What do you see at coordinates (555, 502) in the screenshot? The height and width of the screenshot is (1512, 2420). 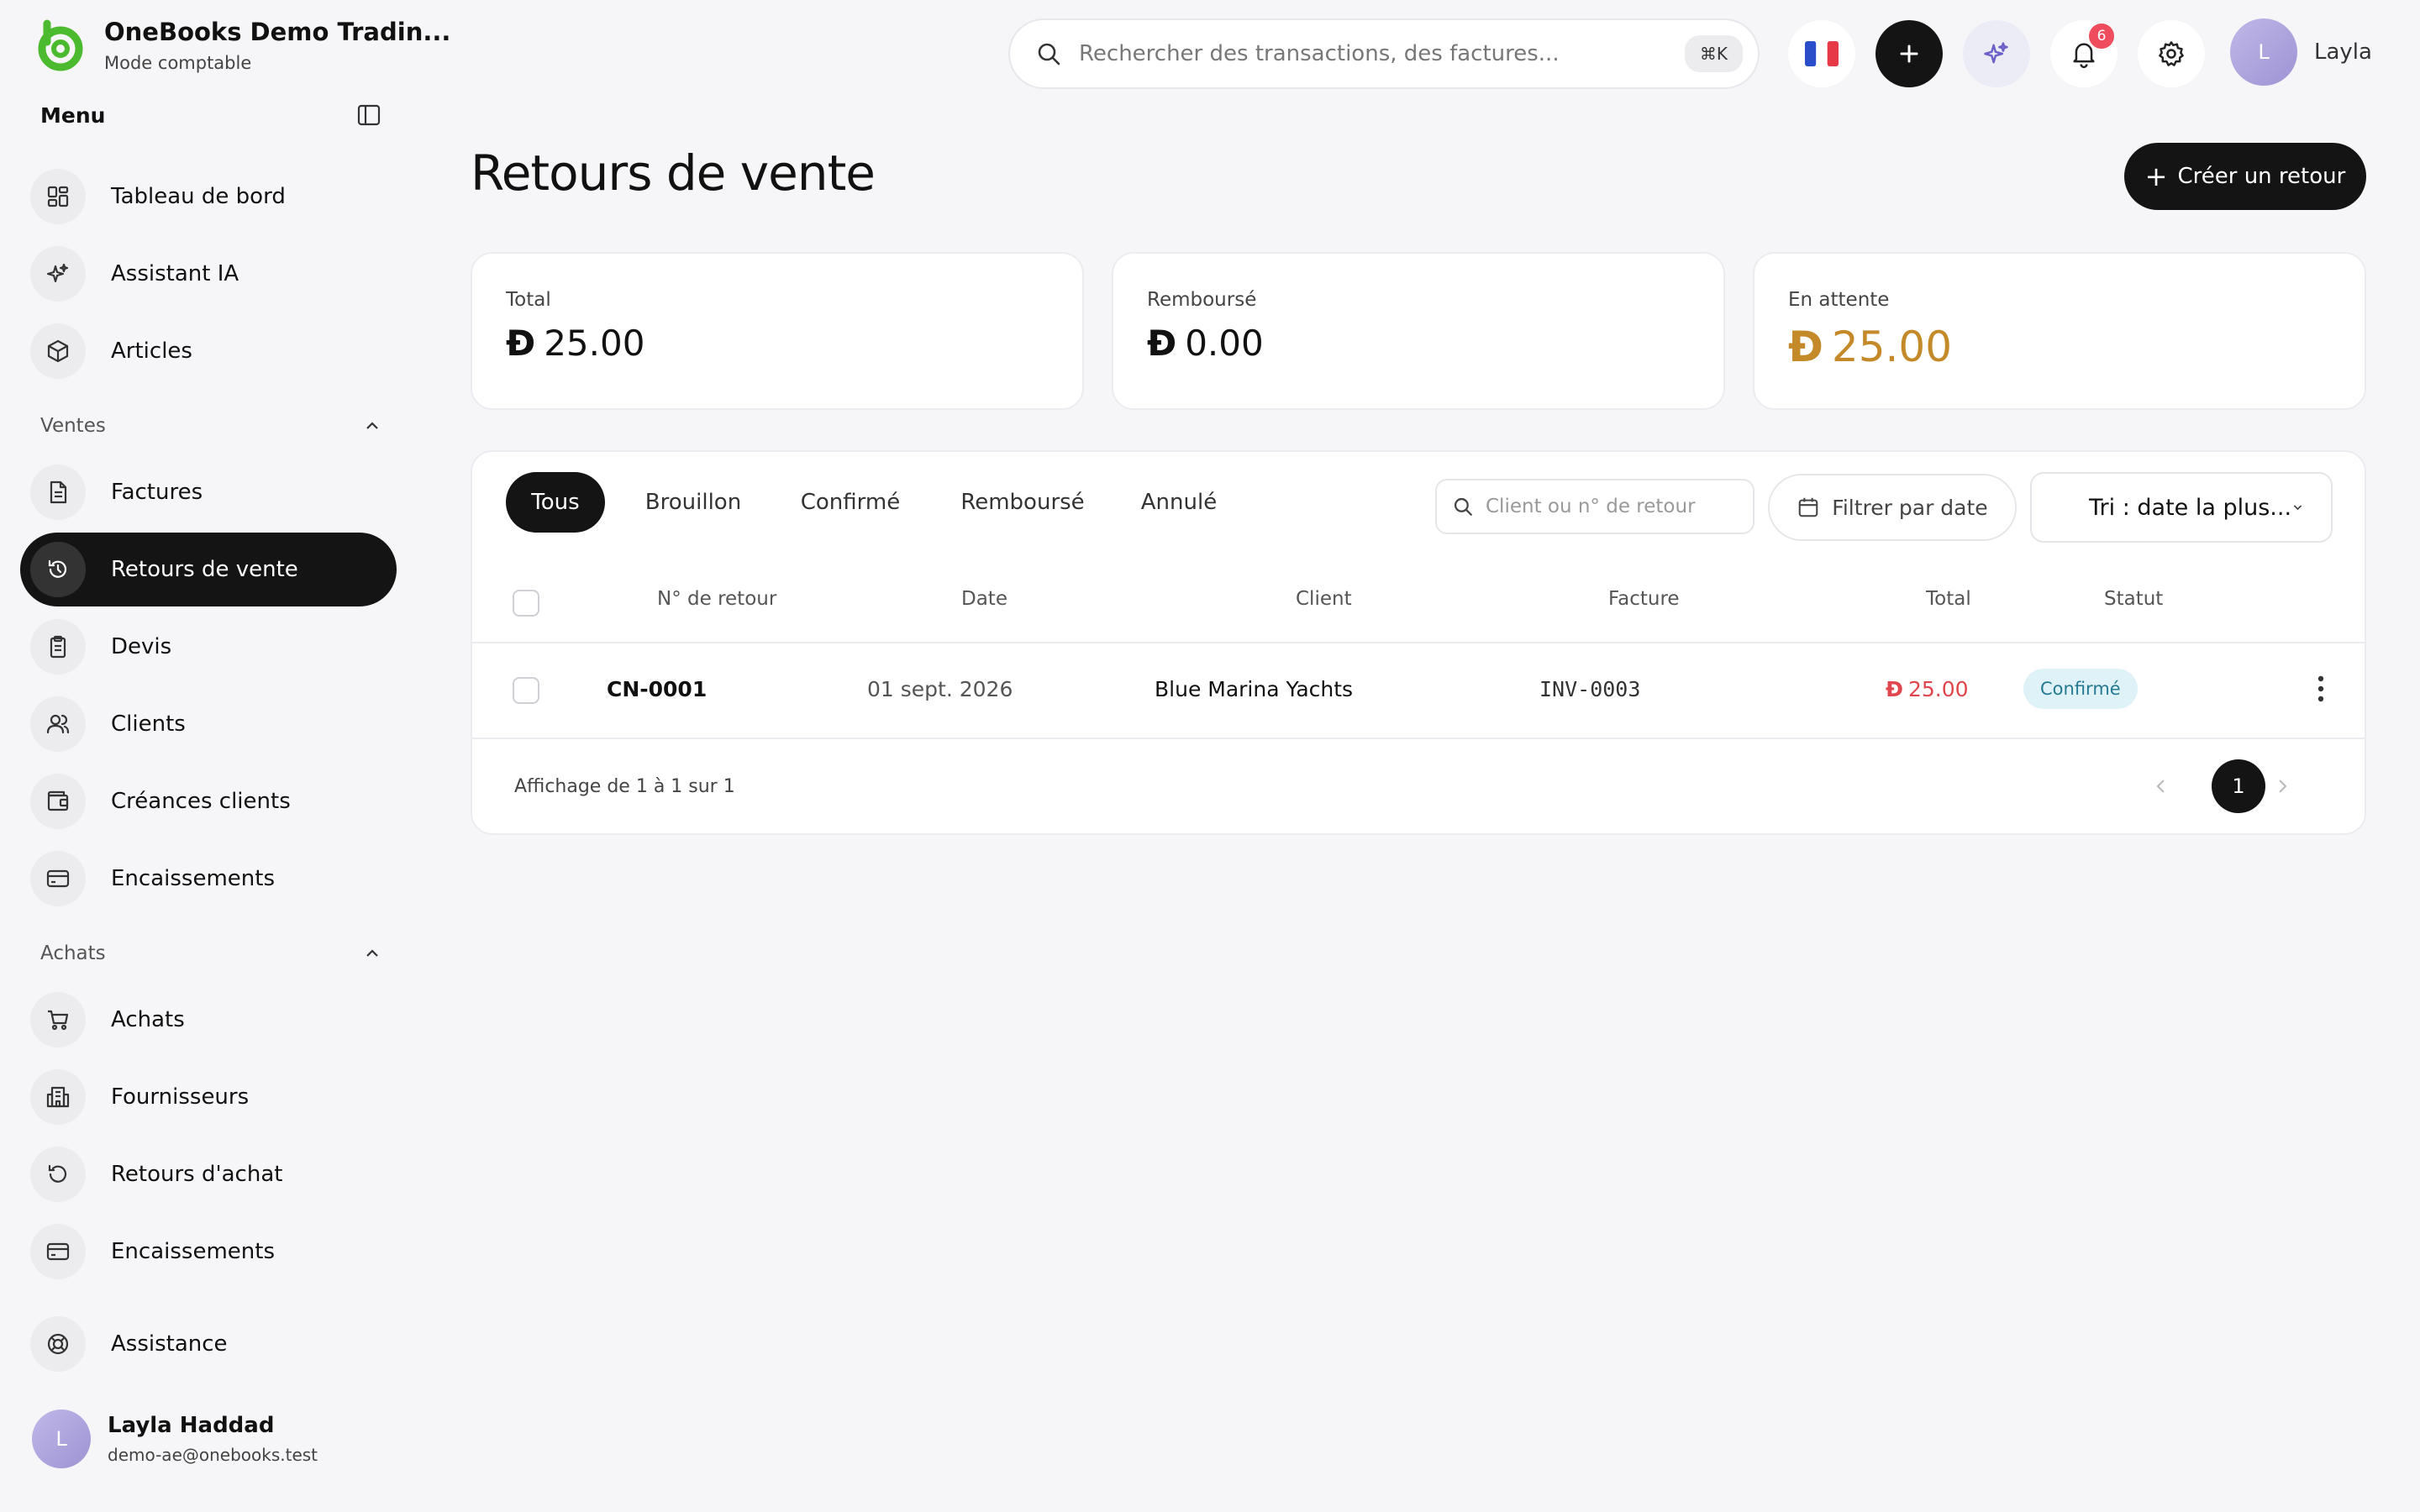 I see `tab-tous: Tous` at bounding box center [555, 502].